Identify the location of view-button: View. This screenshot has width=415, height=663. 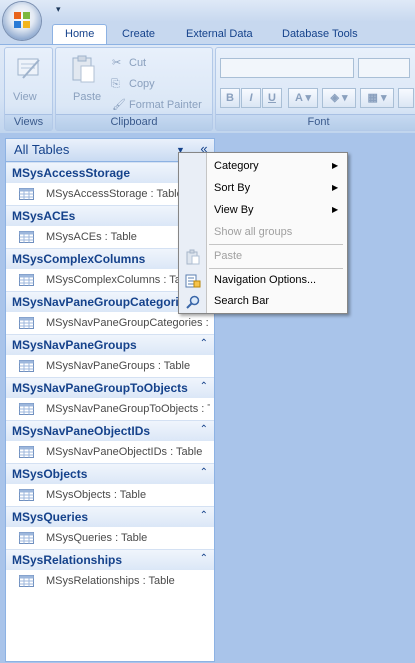
(25, 97).